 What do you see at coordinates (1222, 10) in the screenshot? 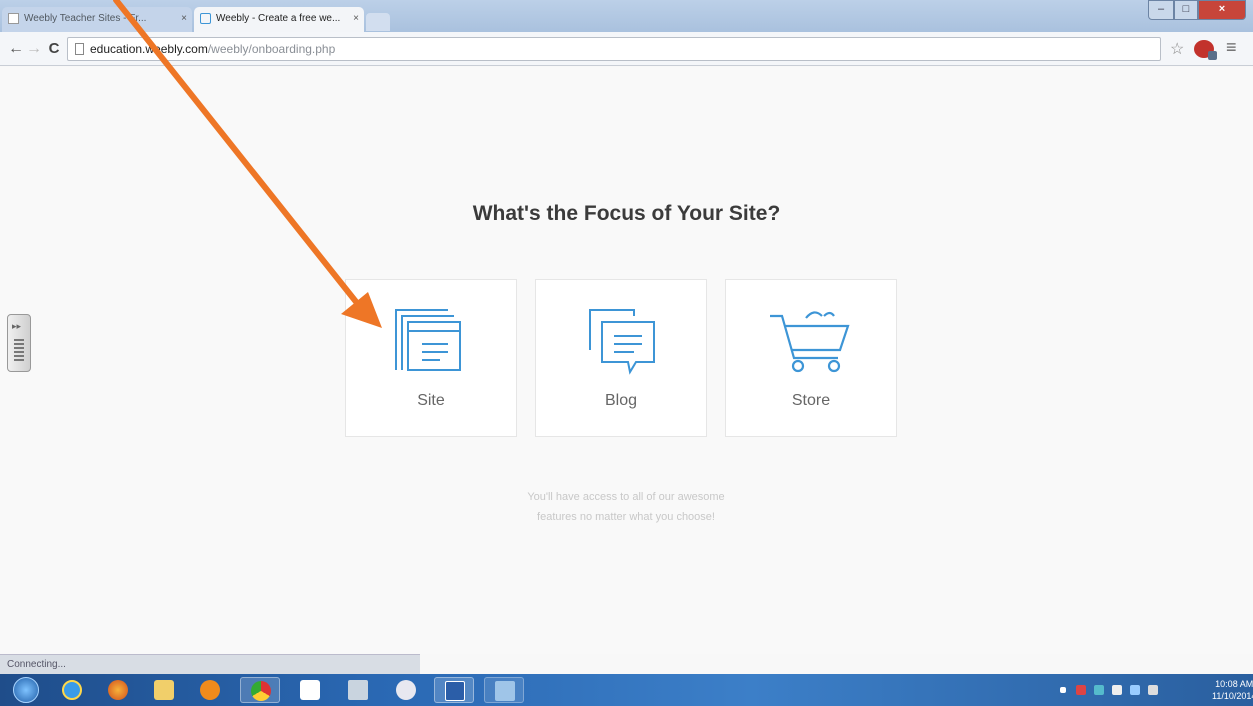
I see `close-window-button: ×` at bounding box center [1222, 10].